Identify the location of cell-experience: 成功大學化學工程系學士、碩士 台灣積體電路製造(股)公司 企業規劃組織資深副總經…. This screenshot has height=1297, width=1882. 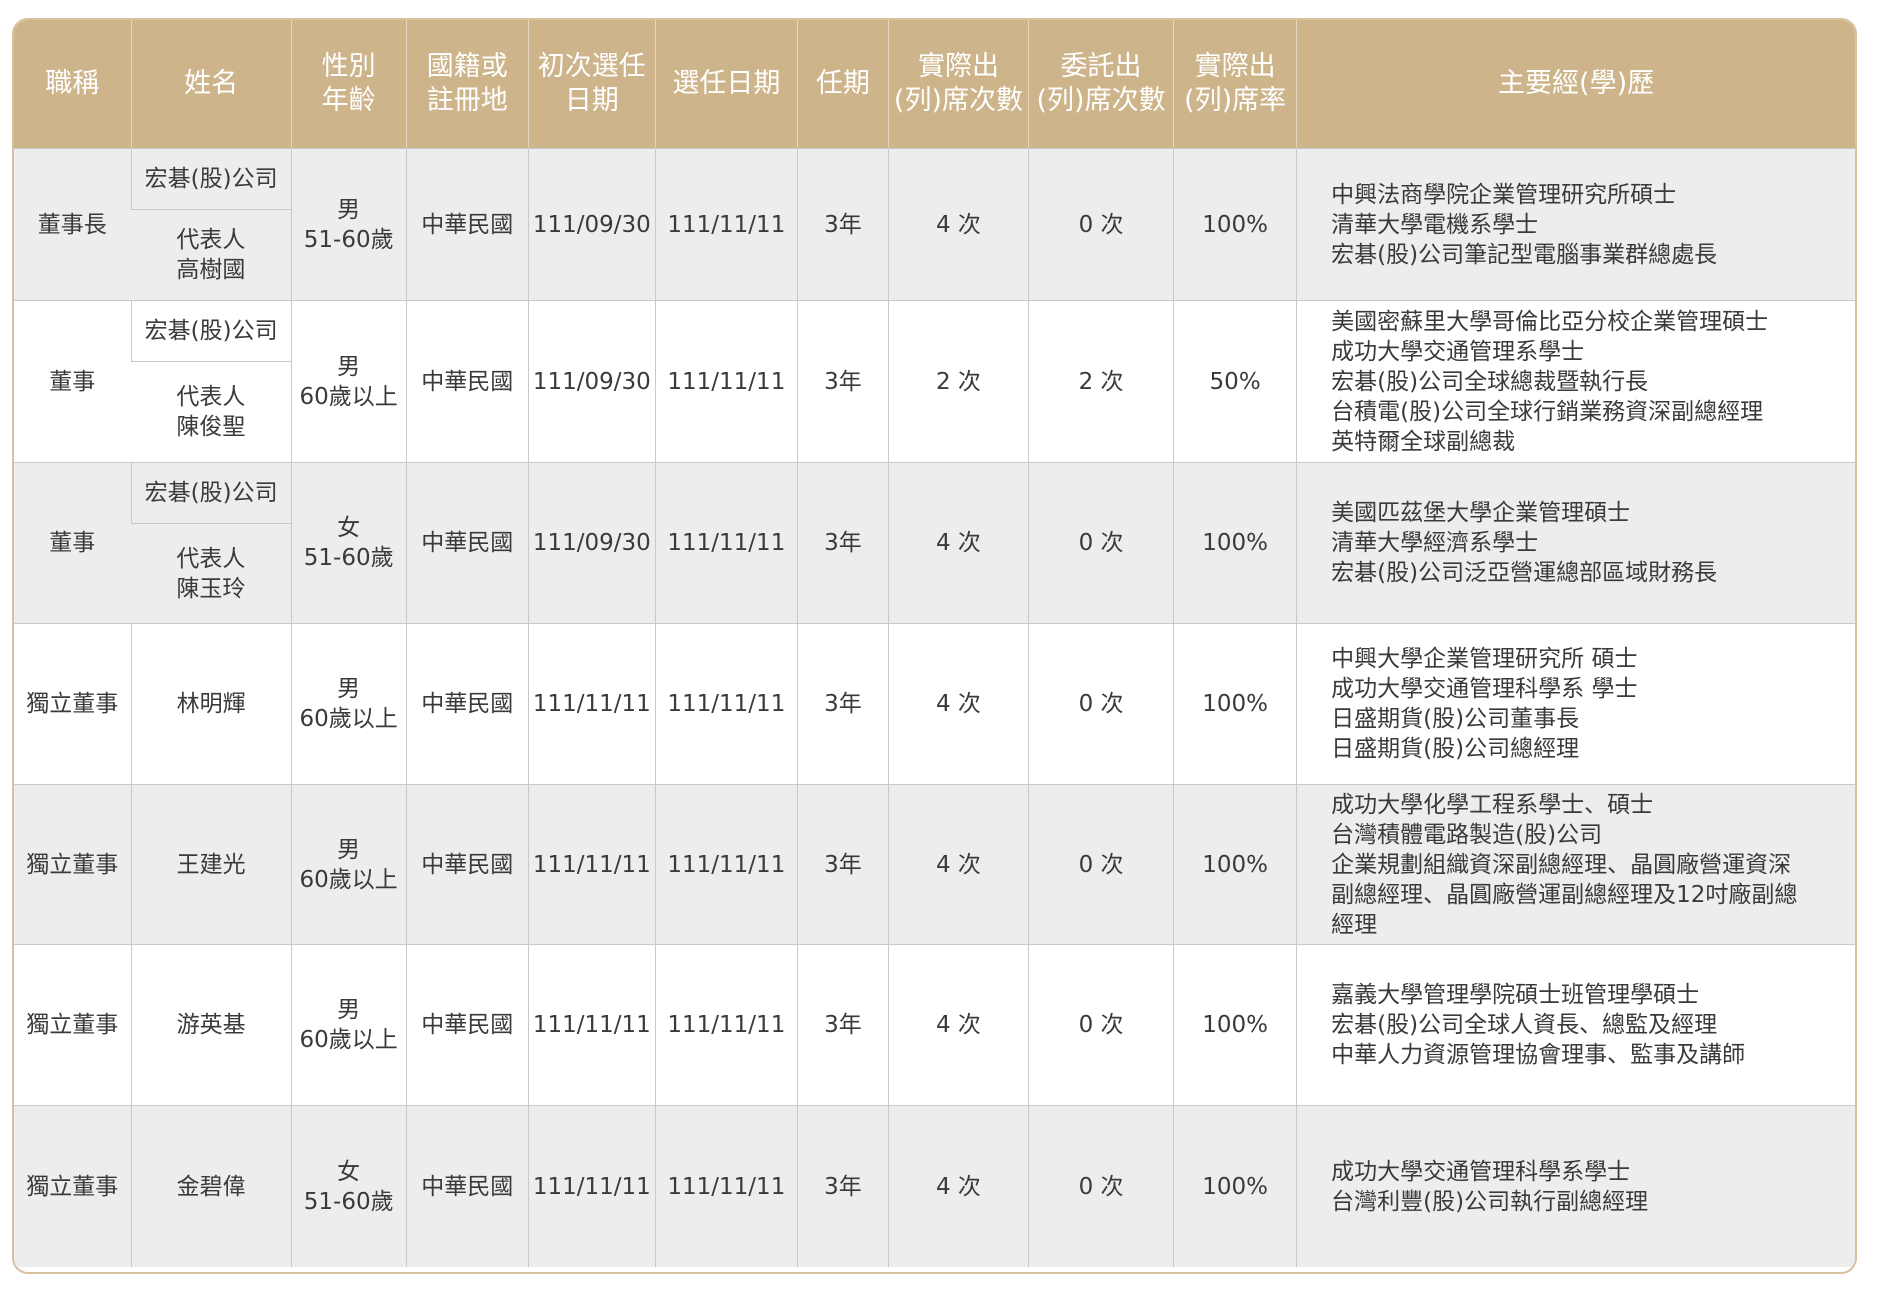
(1575, 864).